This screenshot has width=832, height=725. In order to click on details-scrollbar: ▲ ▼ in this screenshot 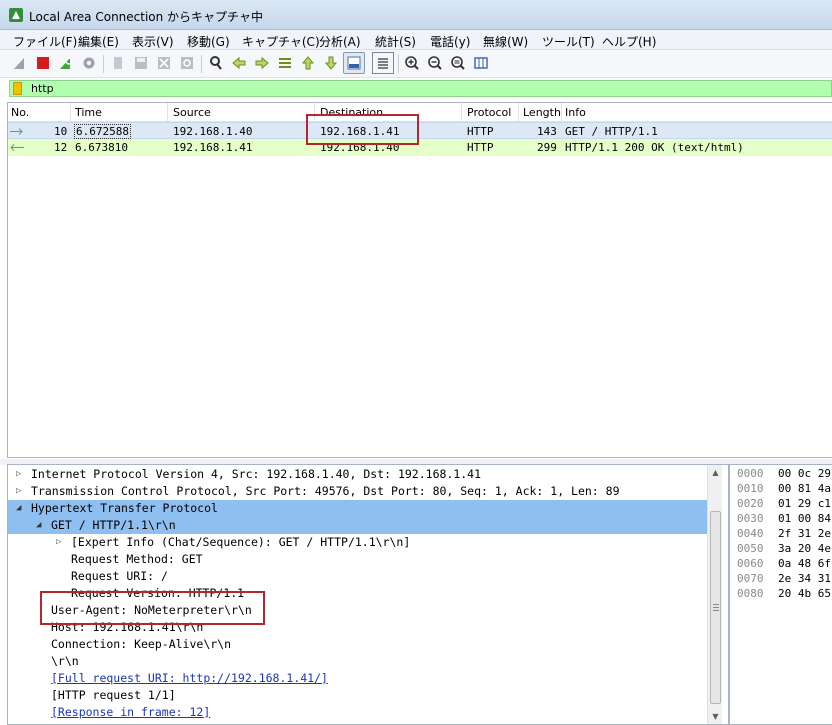, I will do `click(714, 594)`.